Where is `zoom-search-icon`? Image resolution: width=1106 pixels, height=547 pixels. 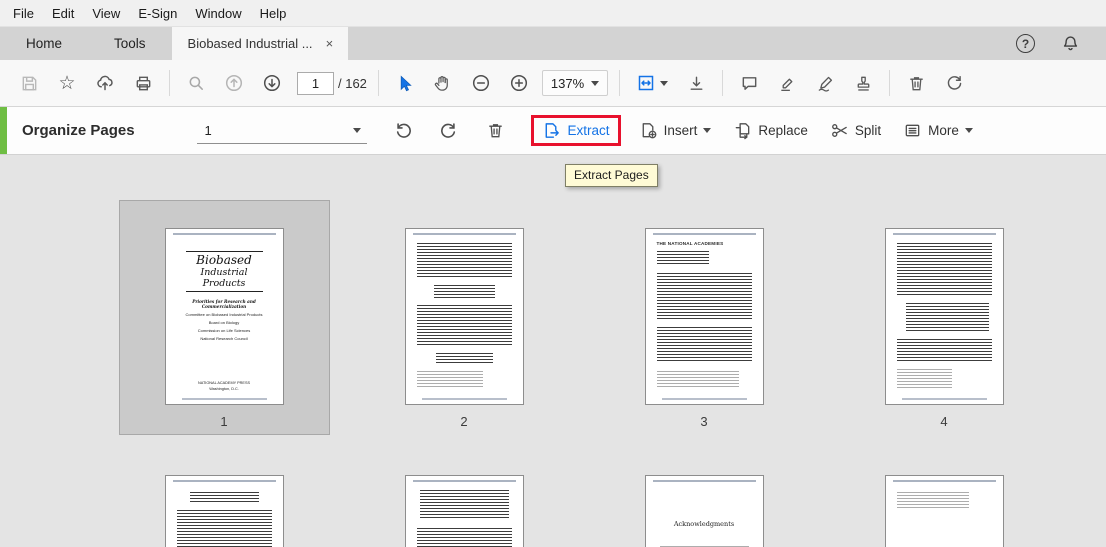 zoom-search-icon is located at coordinates (196, 83).